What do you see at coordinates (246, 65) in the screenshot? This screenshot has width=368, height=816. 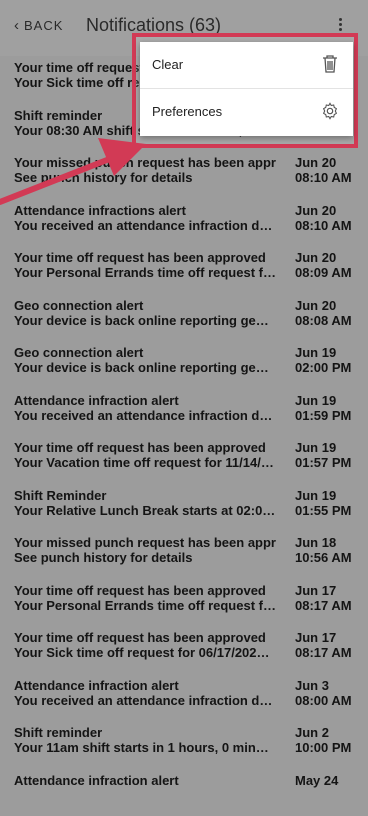 I see `menu-item-clear: Clear` at bounding box center [246, 65].